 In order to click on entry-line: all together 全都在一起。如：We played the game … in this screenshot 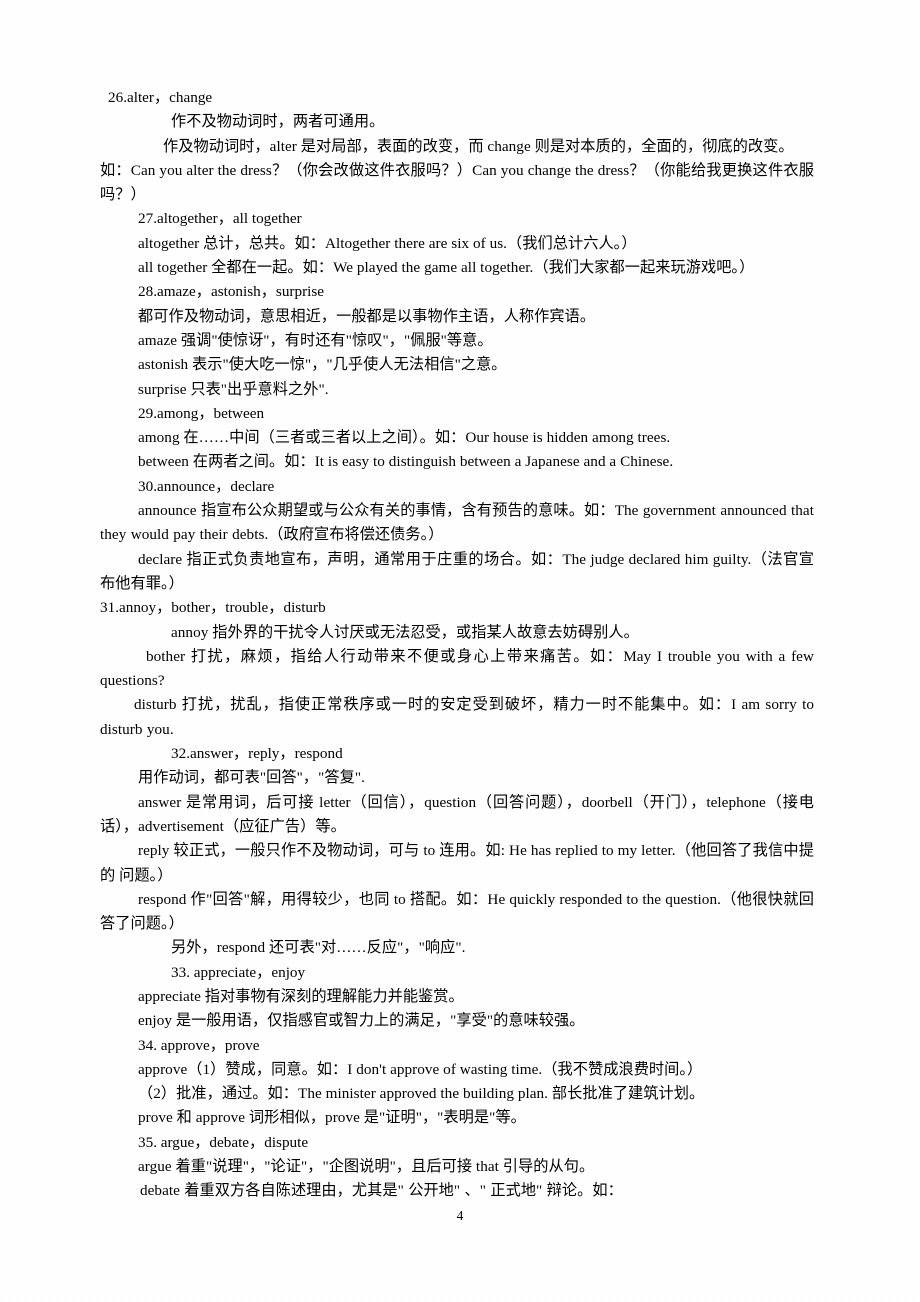, I will do `click(446, 268)`.